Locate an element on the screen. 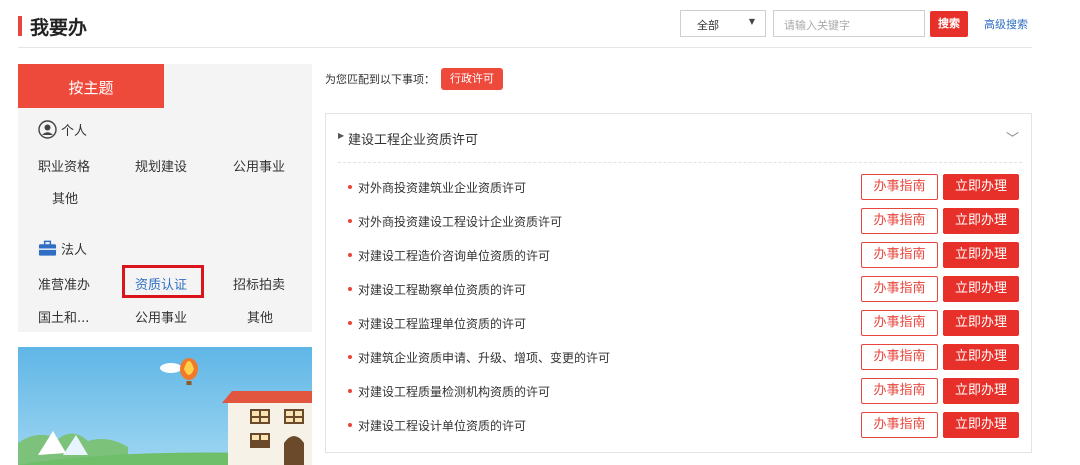 The height and width of the screenshot is (465, 1080). category-item: 职业资格 is located at coordinates (64, 165).